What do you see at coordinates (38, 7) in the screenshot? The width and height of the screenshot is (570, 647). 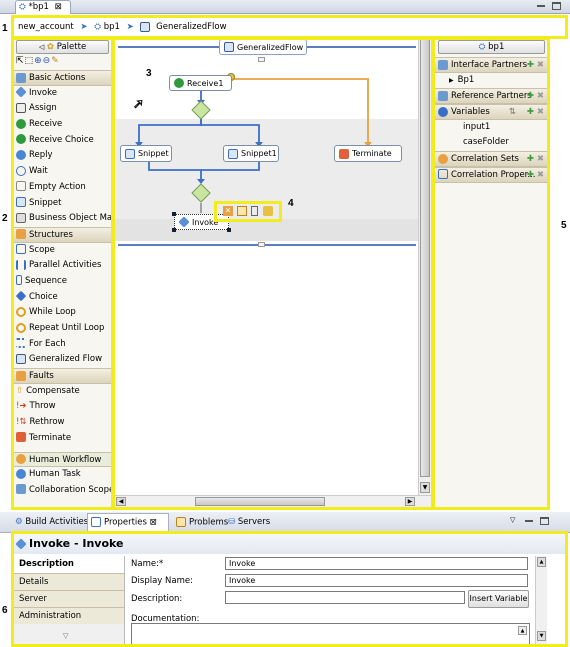 I see `editor-tab-label: *bp1` at bounding box center [38, 7].